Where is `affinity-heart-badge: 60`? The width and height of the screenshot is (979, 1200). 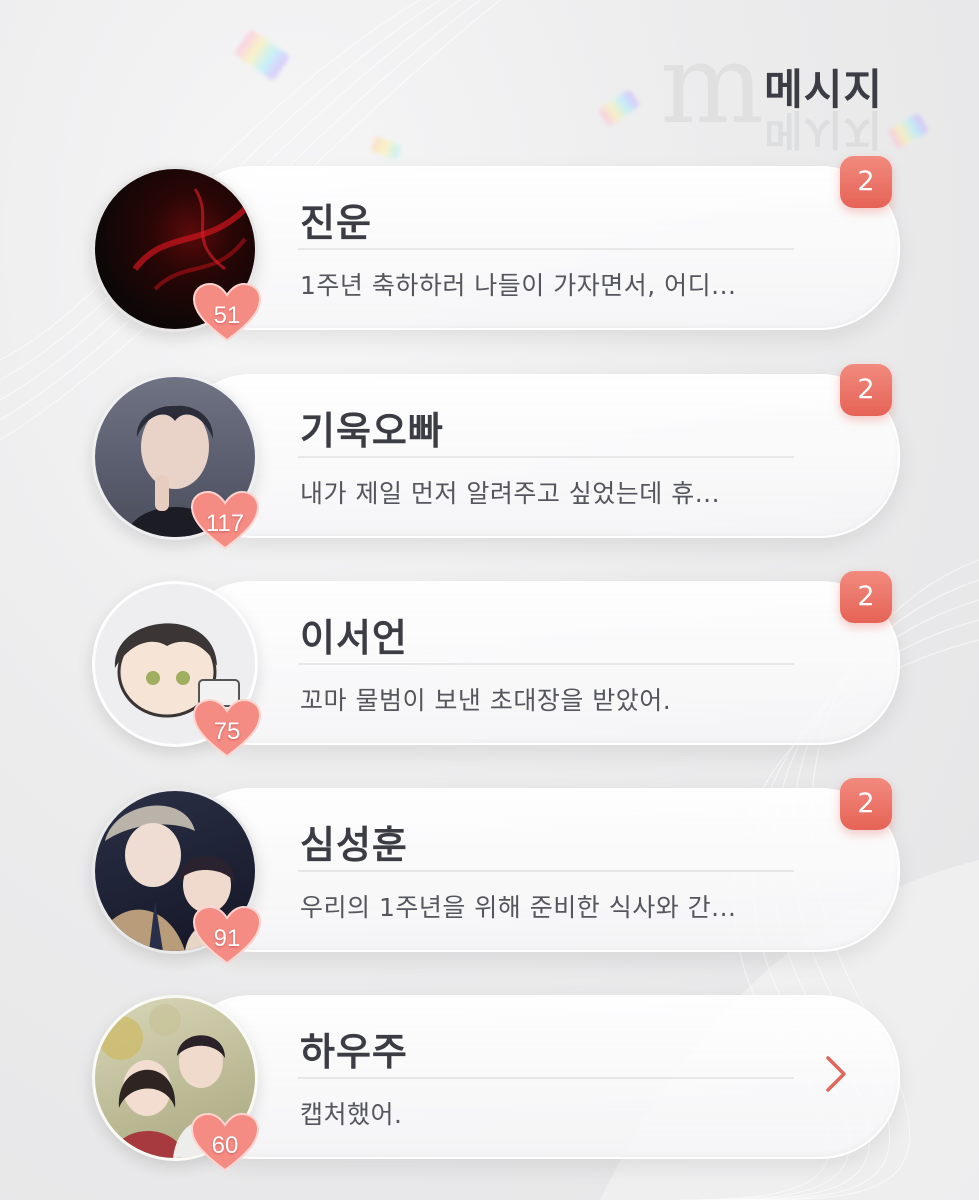 affinity-heart-badge: 60 is located at coordinates (225, 1143).